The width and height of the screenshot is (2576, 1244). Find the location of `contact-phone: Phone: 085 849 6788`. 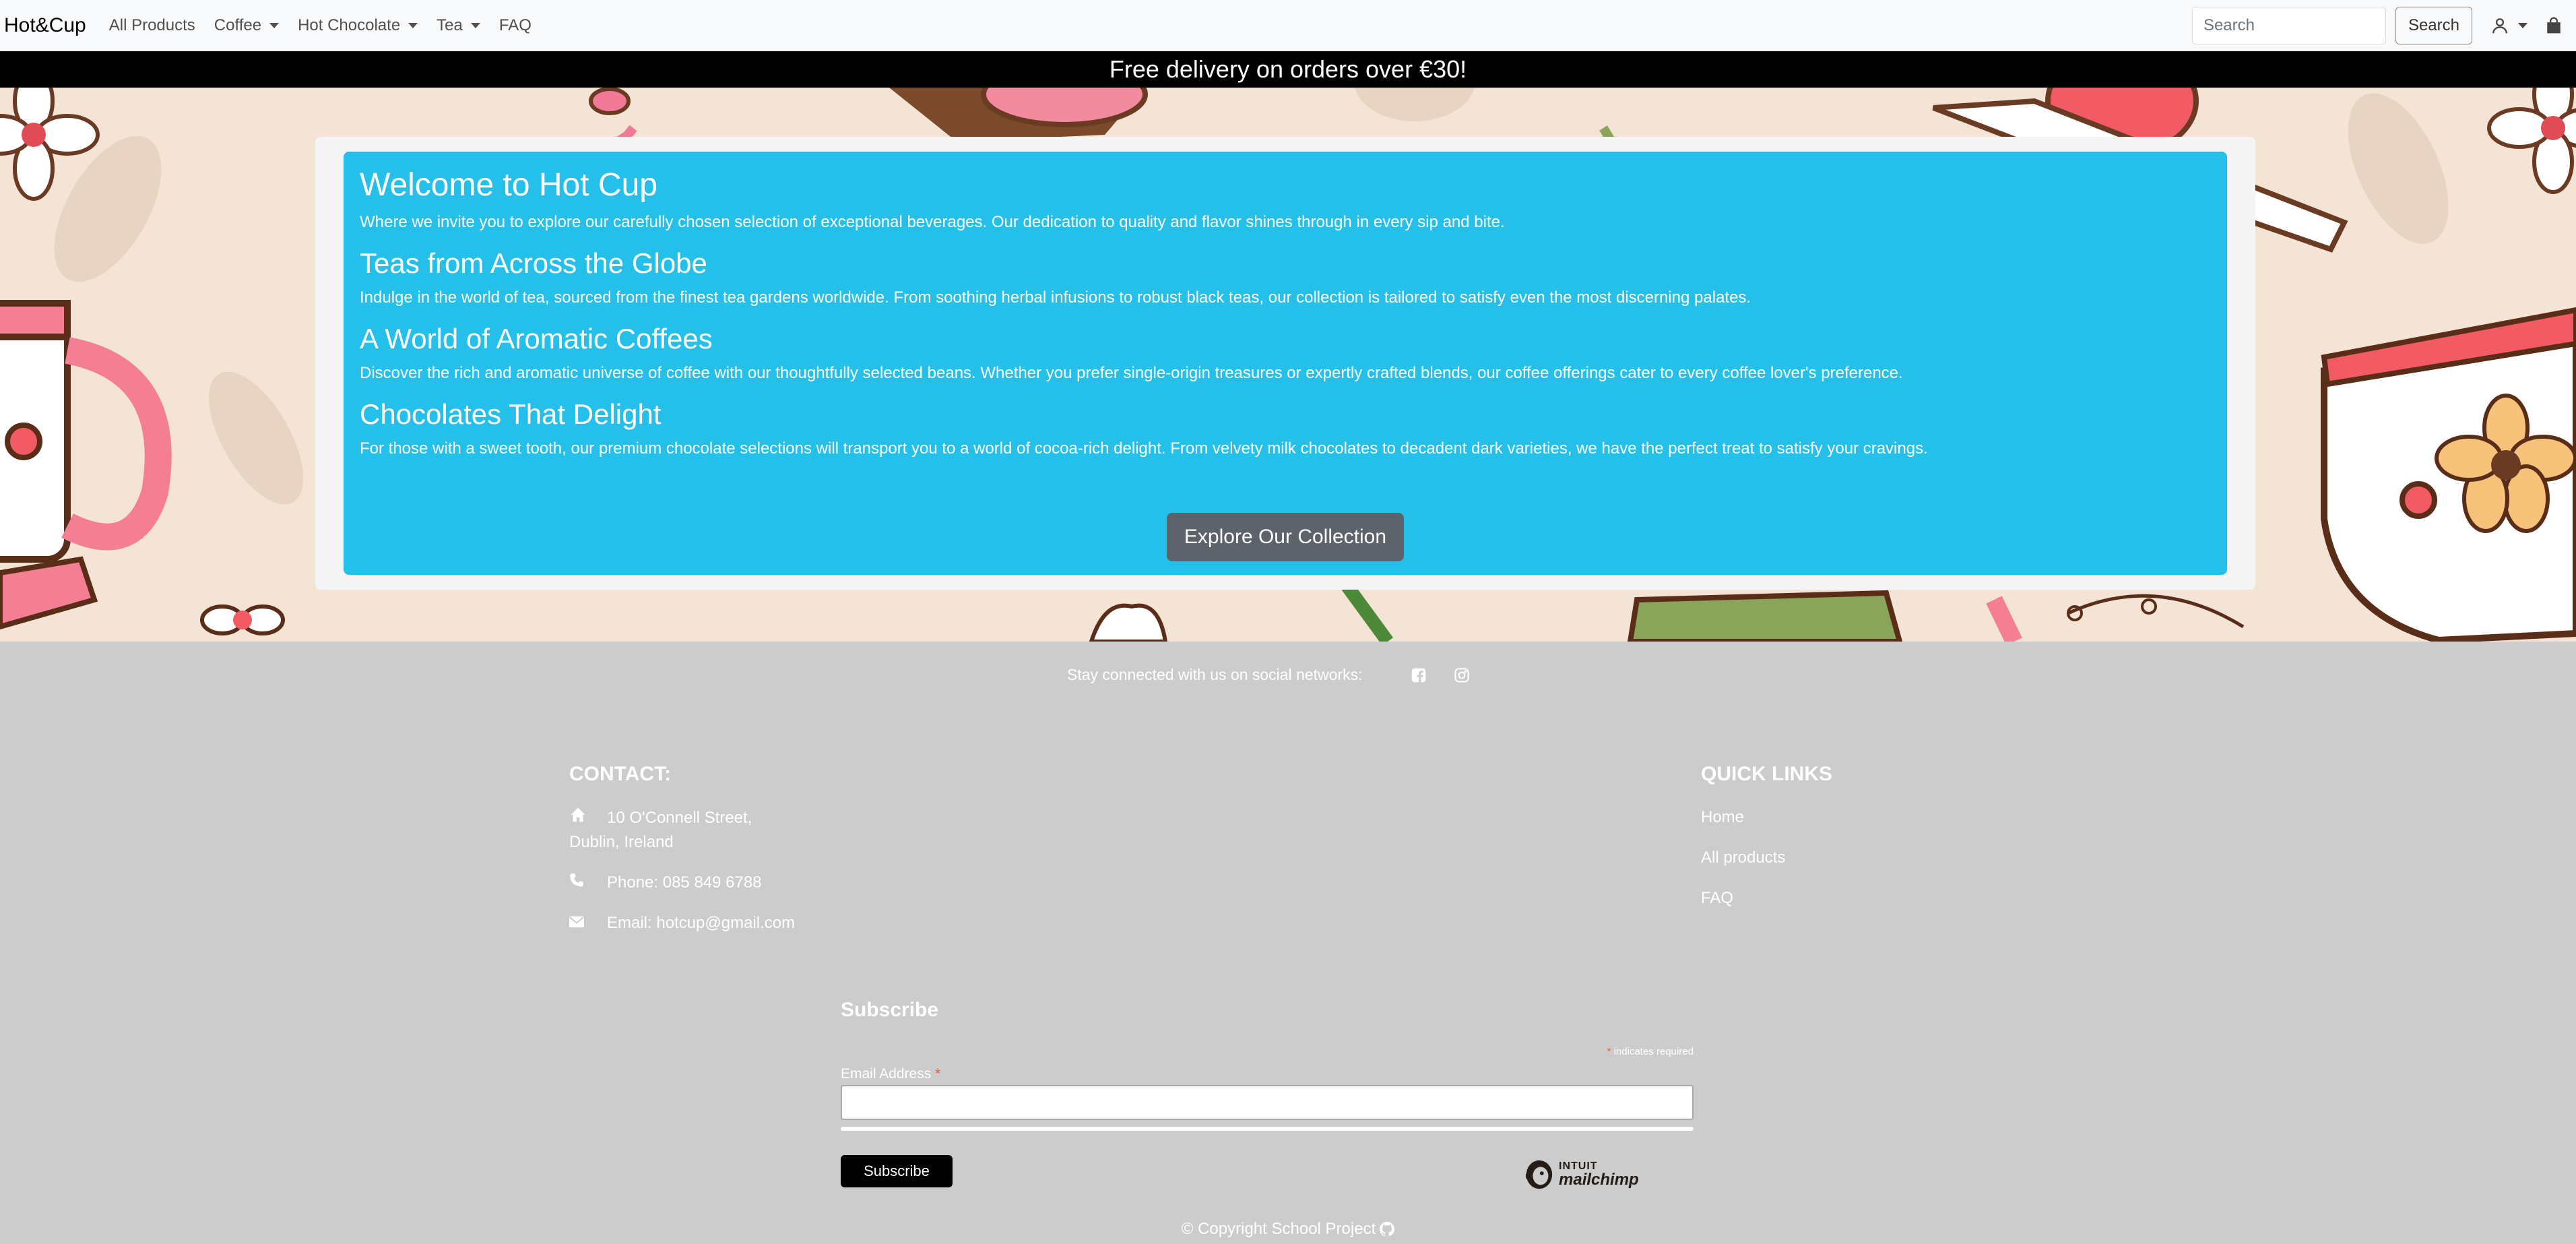

contact-phone: Phone: 085 849 6788 is located at coordinates (682, 883).